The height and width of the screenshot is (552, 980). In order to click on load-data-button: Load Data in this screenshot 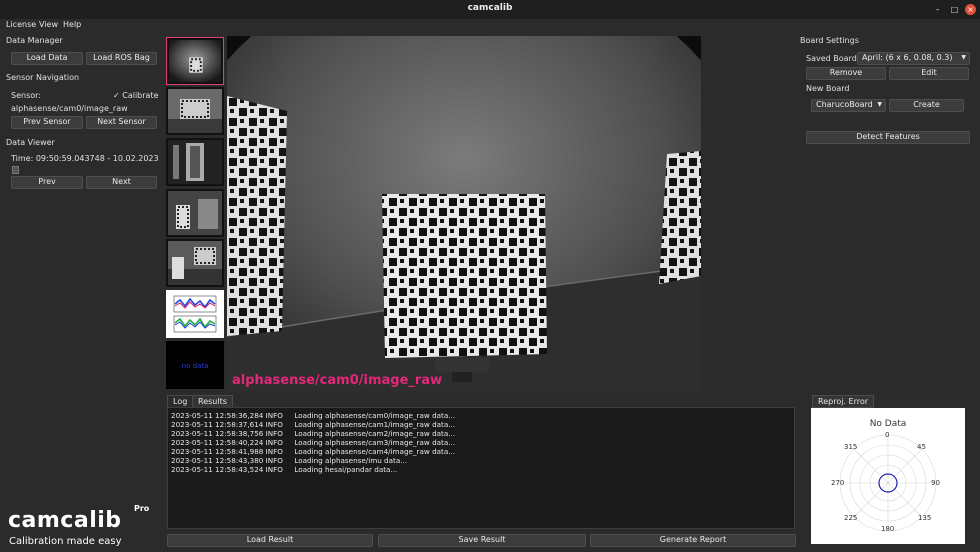, I will do `click(47, 58)`.